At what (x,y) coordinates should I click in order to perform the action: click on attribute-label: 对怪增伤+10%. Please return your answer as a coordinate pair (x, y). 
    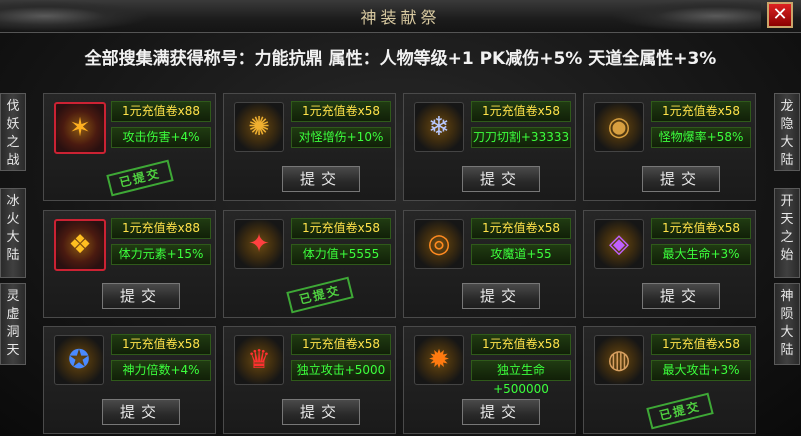
    Looking at the image, I should click on (341, 137).